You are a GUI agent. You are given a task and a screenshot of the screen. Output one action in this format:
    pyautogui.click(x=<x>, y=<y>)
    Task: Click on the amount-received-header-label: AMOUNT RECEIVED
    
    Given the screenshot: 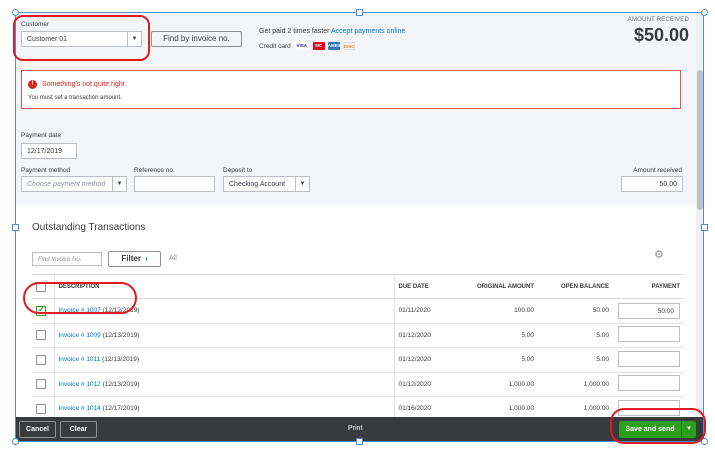 What is the action you would take?
    pyautogui.click(x=658, y=20)
    